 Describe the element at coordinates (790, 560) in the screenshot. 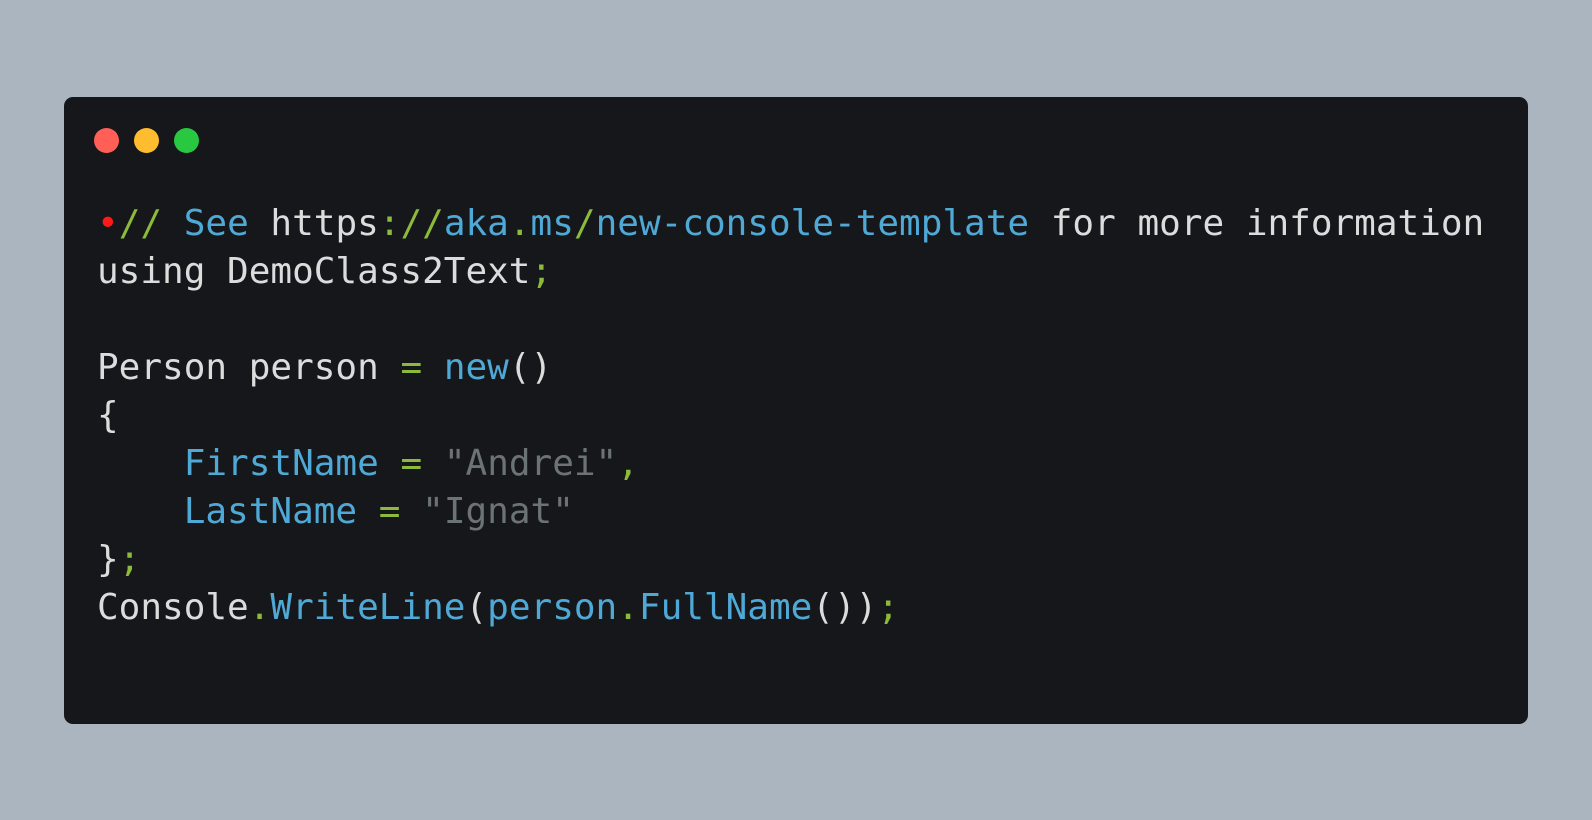

I see `code-line: };` at that location.